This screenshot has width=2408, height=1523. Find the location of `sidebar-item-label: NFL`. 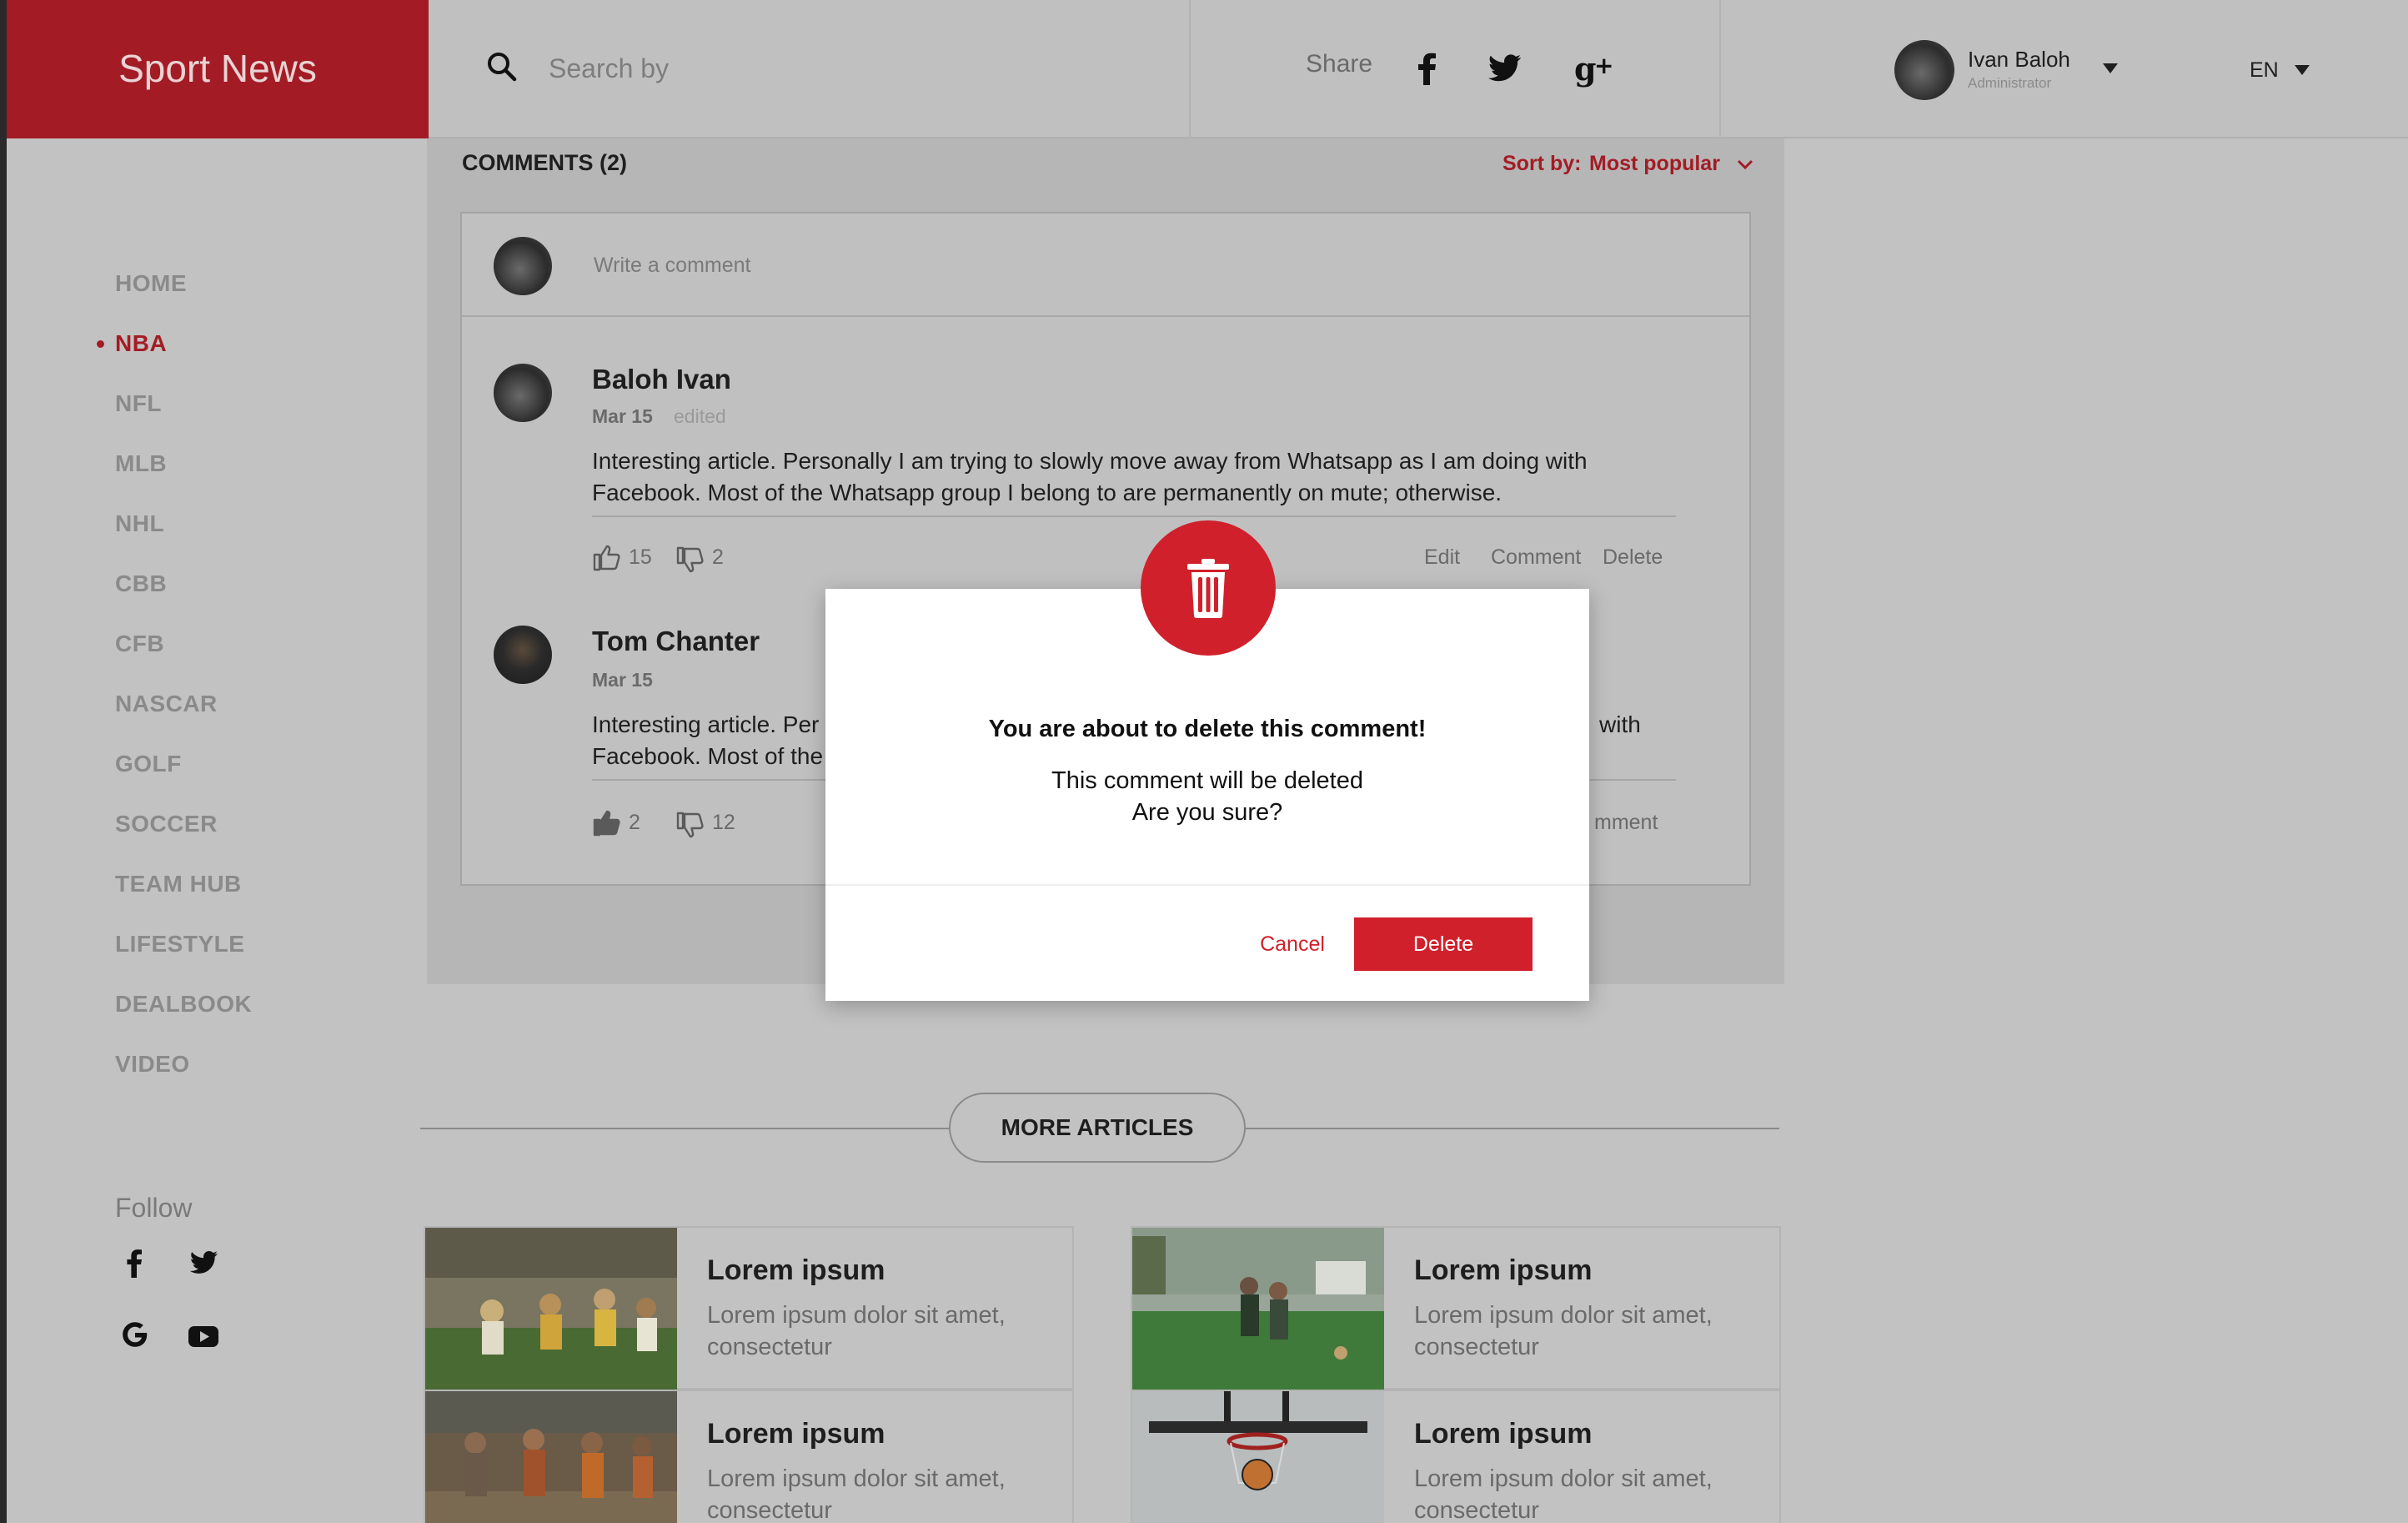

sidebar-item-label: NFL is located at coordinates (138, 403).